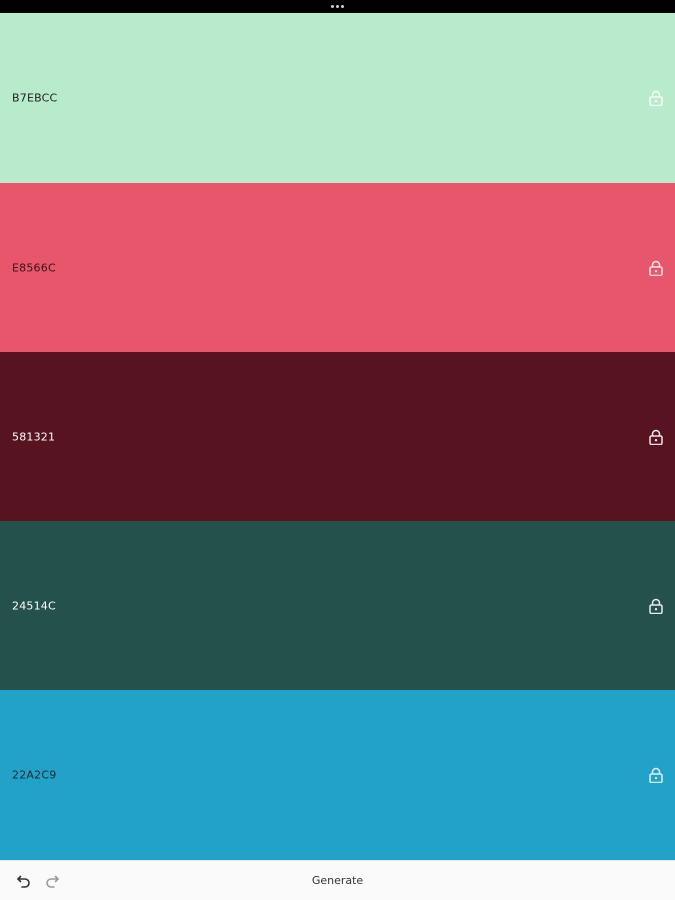  Describe the element at coordinates (34, 268) in the screenshot. I see `color-hex-label: E8566C` at that location.